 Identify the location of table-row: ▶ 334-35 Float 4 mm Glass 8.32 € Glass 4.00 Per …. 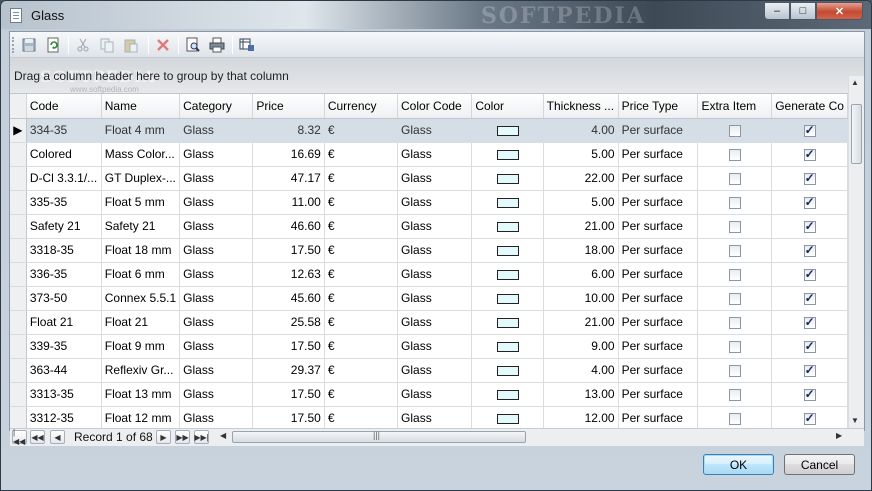
(429, 130).